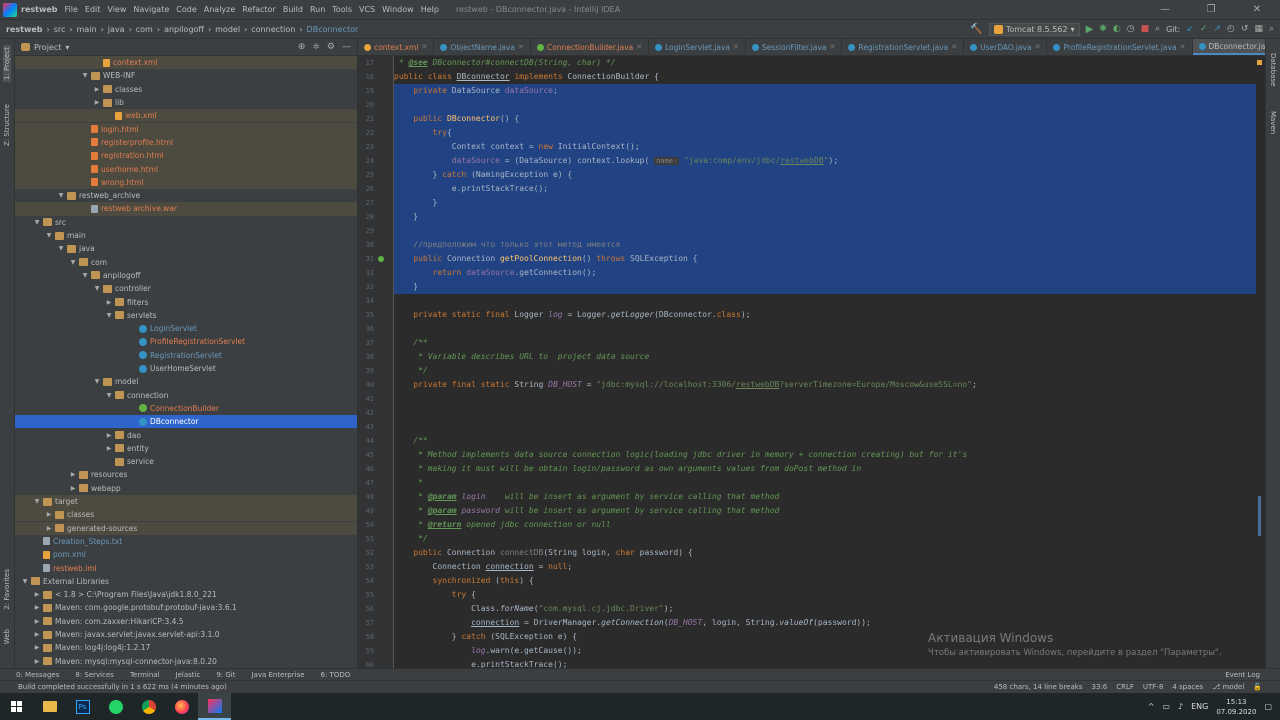 The width and height of the screenshot is (1280, 720). I want to click on run-icon: ▶, so click(1090, 29).